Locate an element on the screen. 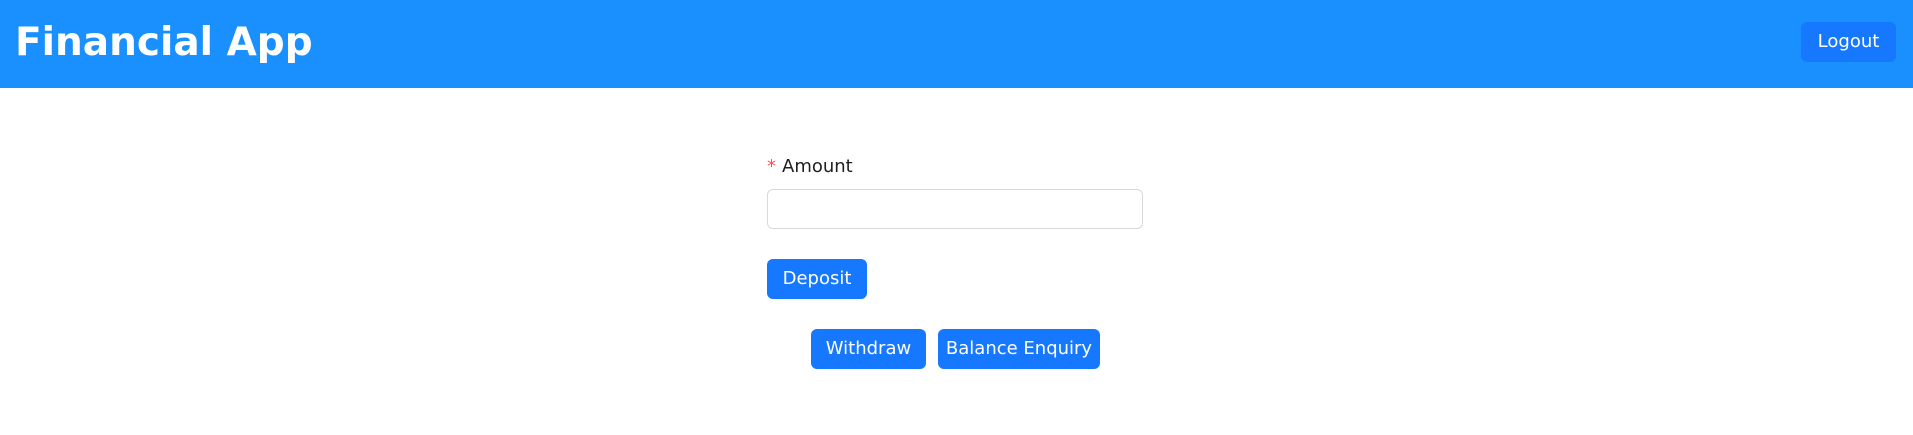  amount-label: * Amount is located at coordinates (810, 167).